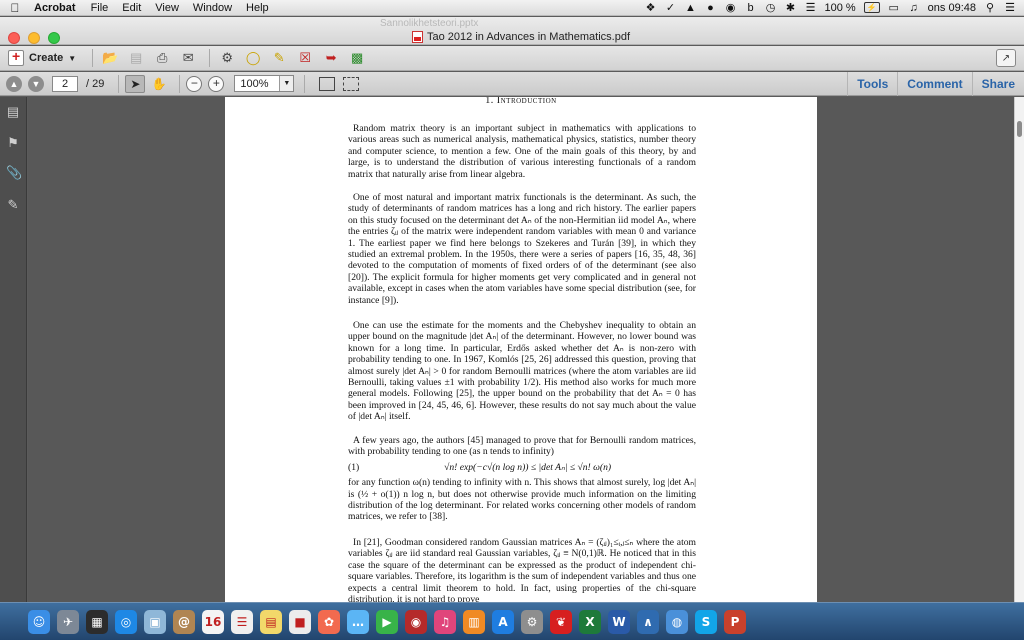  I want to click on battery-percent: 100 %, so click(840, 7).